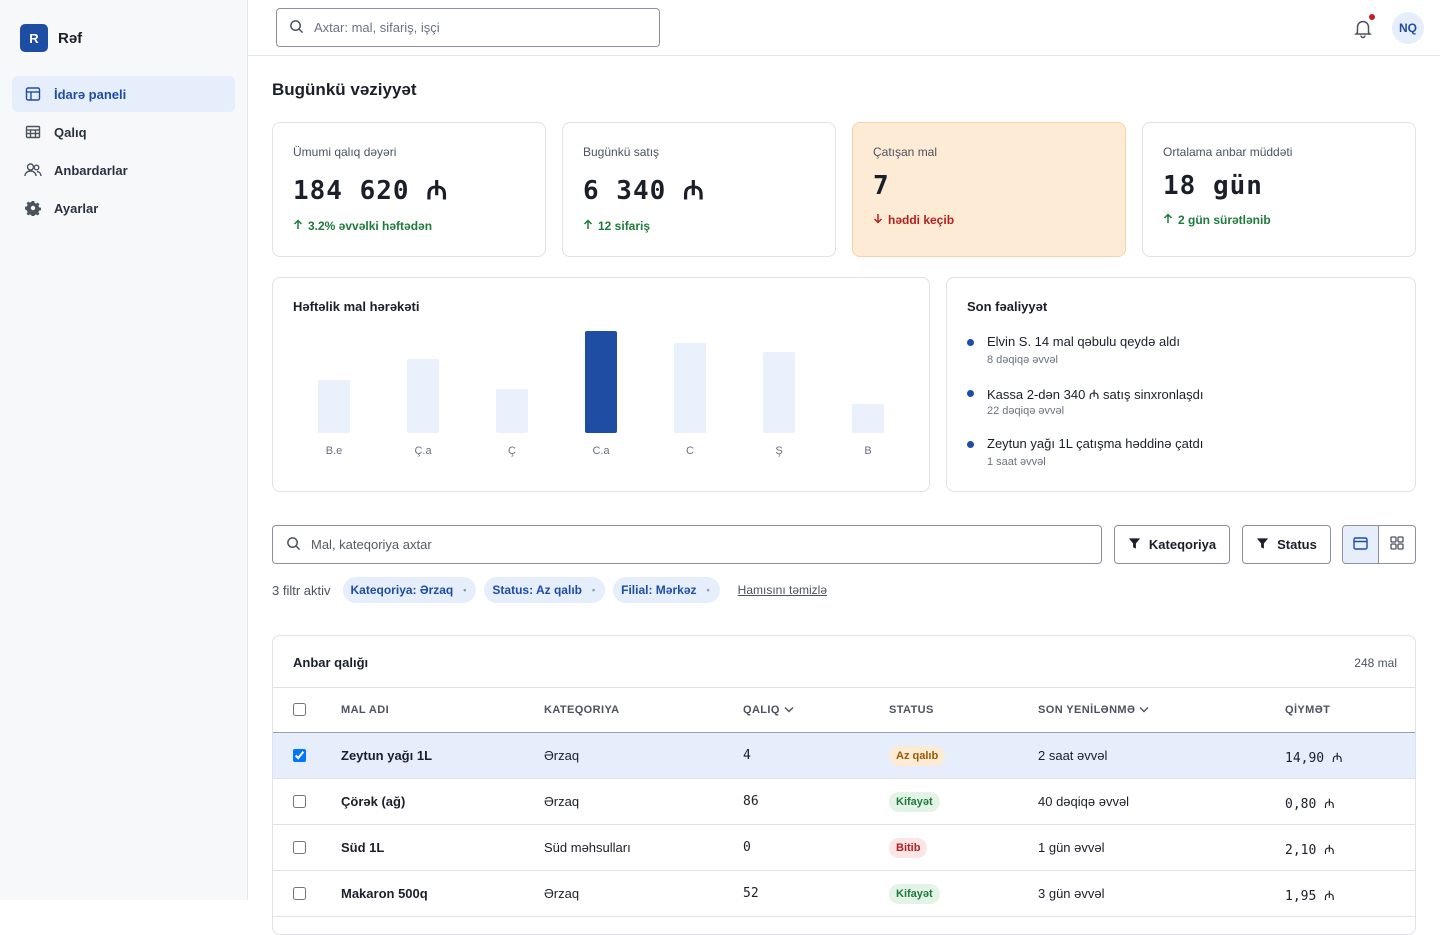 This screenshot has height=935, width=1440. I want to click on kpi-label: Ortalama anbar müddəti, so click(1228, 152).